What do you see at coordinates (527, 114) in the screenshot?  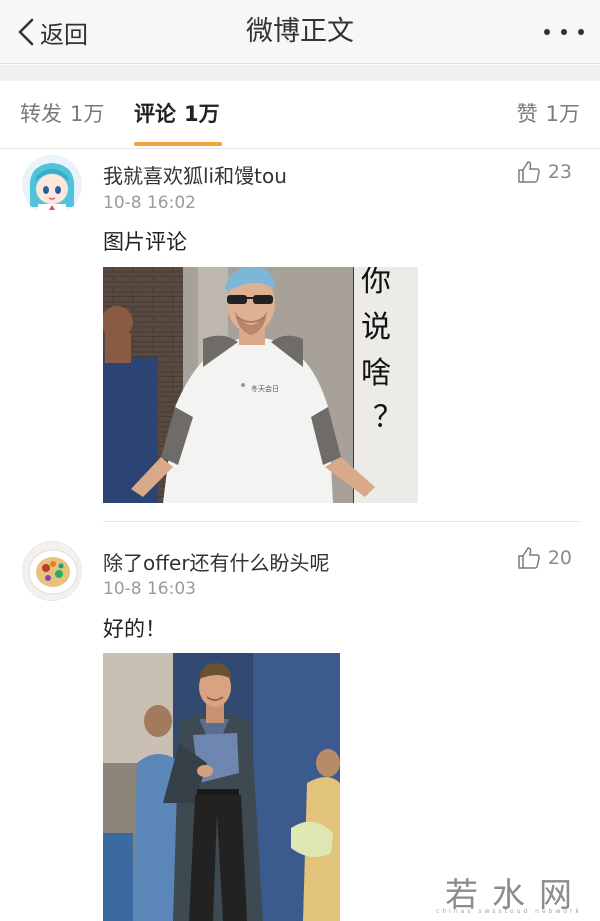 I see `tab-like-label: 赞` at bounding box center [527, 114].